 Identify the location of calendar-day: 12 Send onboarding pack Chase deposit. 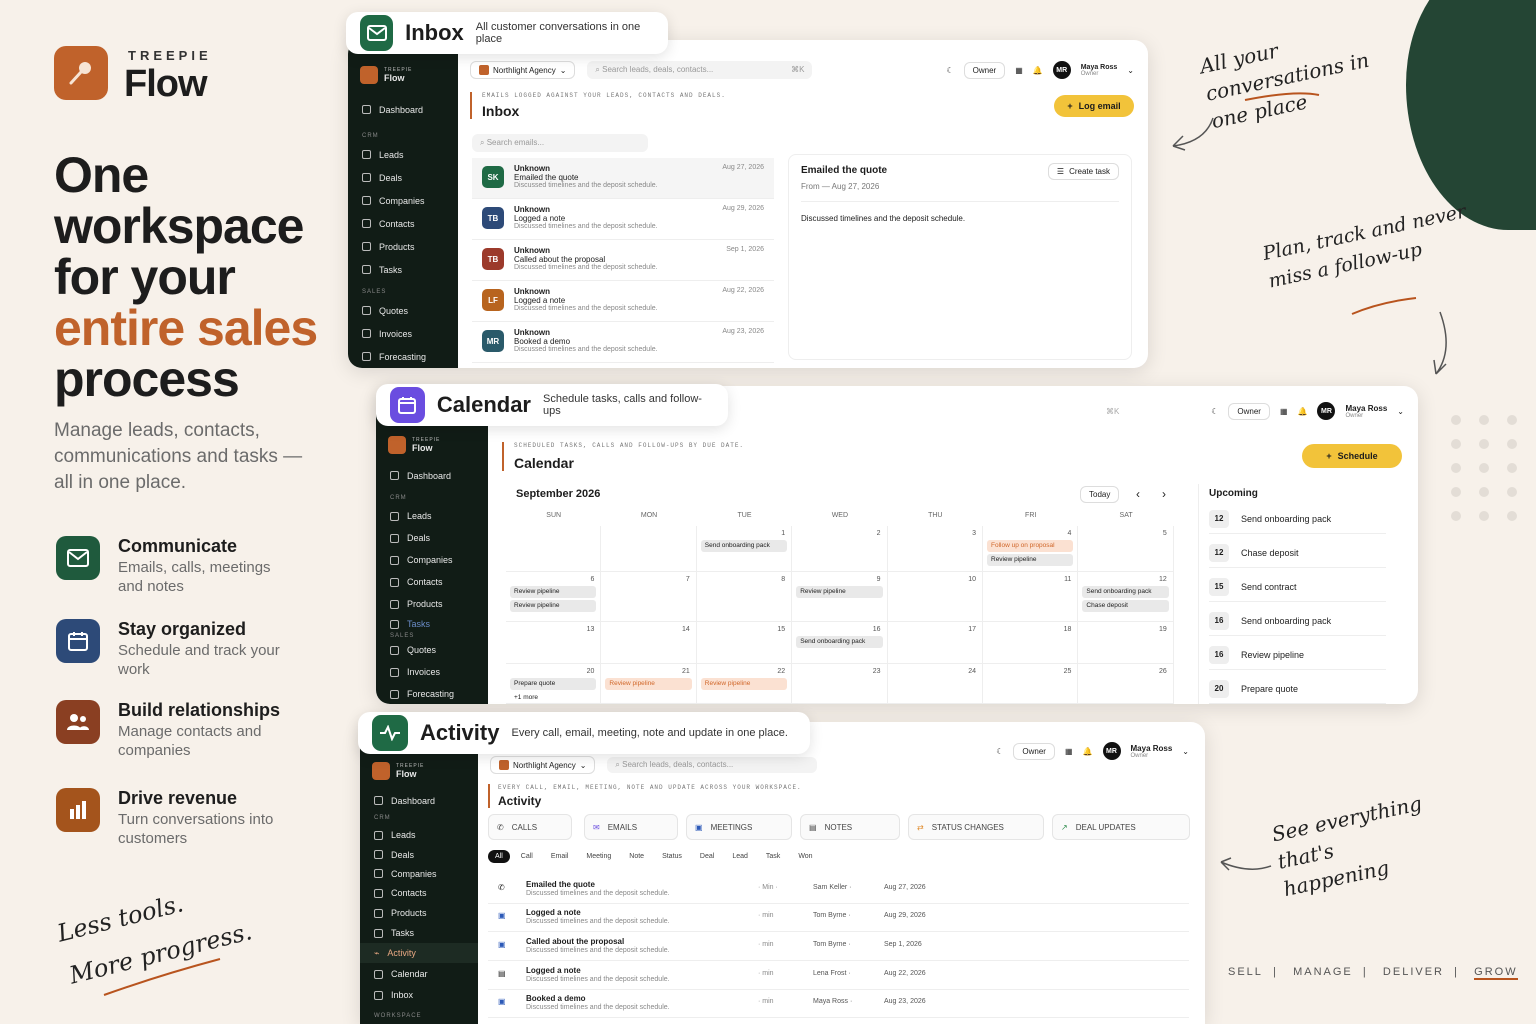
(1126, 597).